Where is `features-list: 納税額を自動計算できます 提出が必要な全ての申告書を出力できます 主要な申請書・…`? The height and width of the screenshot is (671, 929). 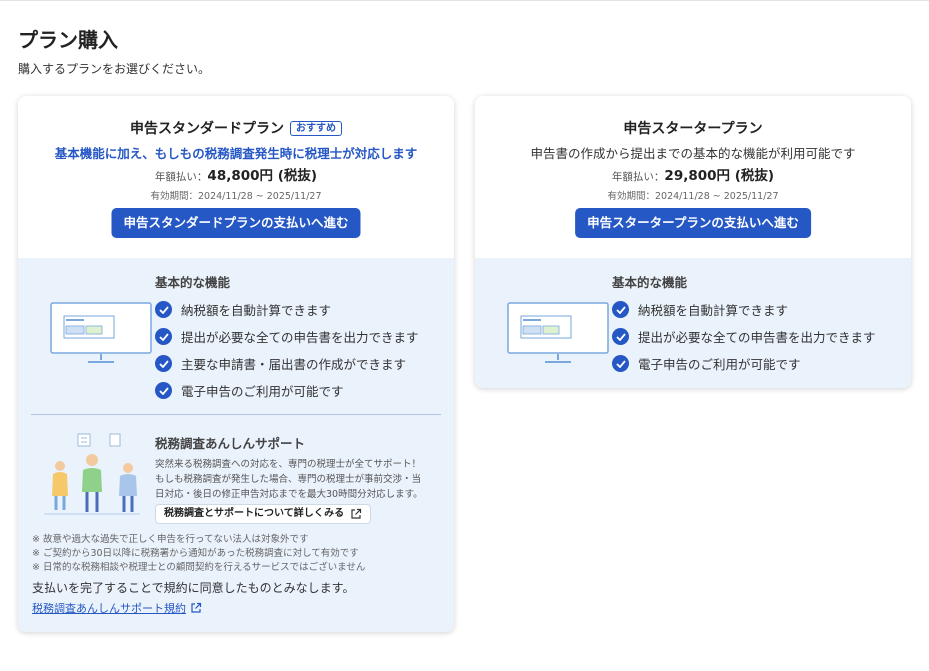
features-list: 納税額を自動計算できます 提出が必要な全ての申告書を出力できます 主要な申請書・… is located at coordinates (287, 350).